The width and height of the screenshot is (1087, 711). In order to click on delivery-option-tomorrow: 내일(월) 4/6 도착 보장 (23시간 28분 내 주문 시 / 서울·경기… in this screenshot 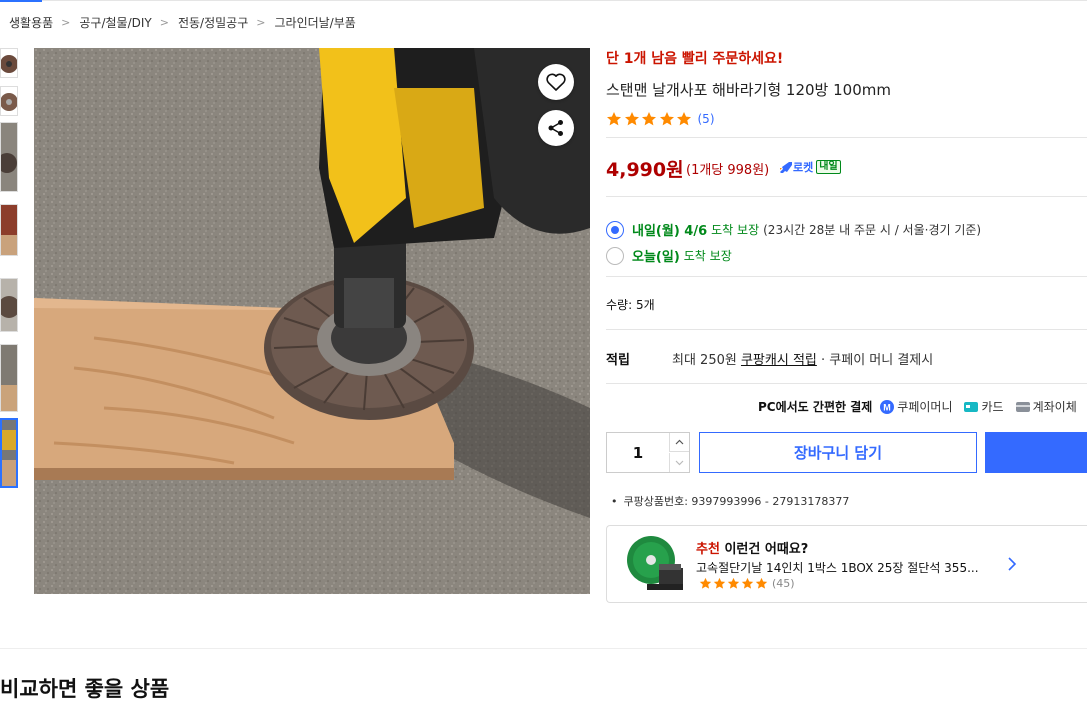, I will do `click(793, 229)`.